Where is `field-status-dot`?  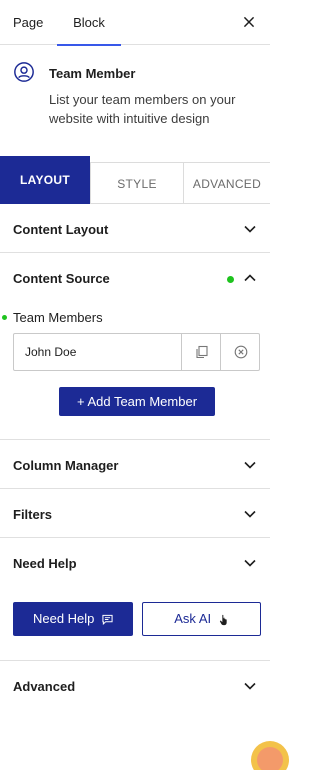 field-status-dot is located at coordinates (4, 317).